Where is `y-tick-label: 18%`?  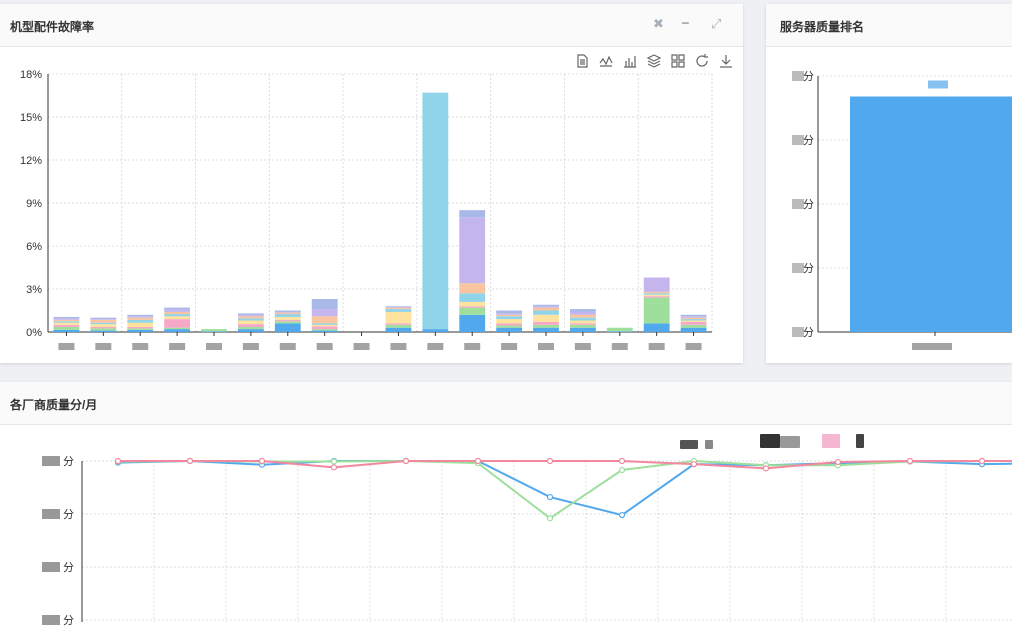
y-tick-label: 18% is located at coordinates (31, 75).